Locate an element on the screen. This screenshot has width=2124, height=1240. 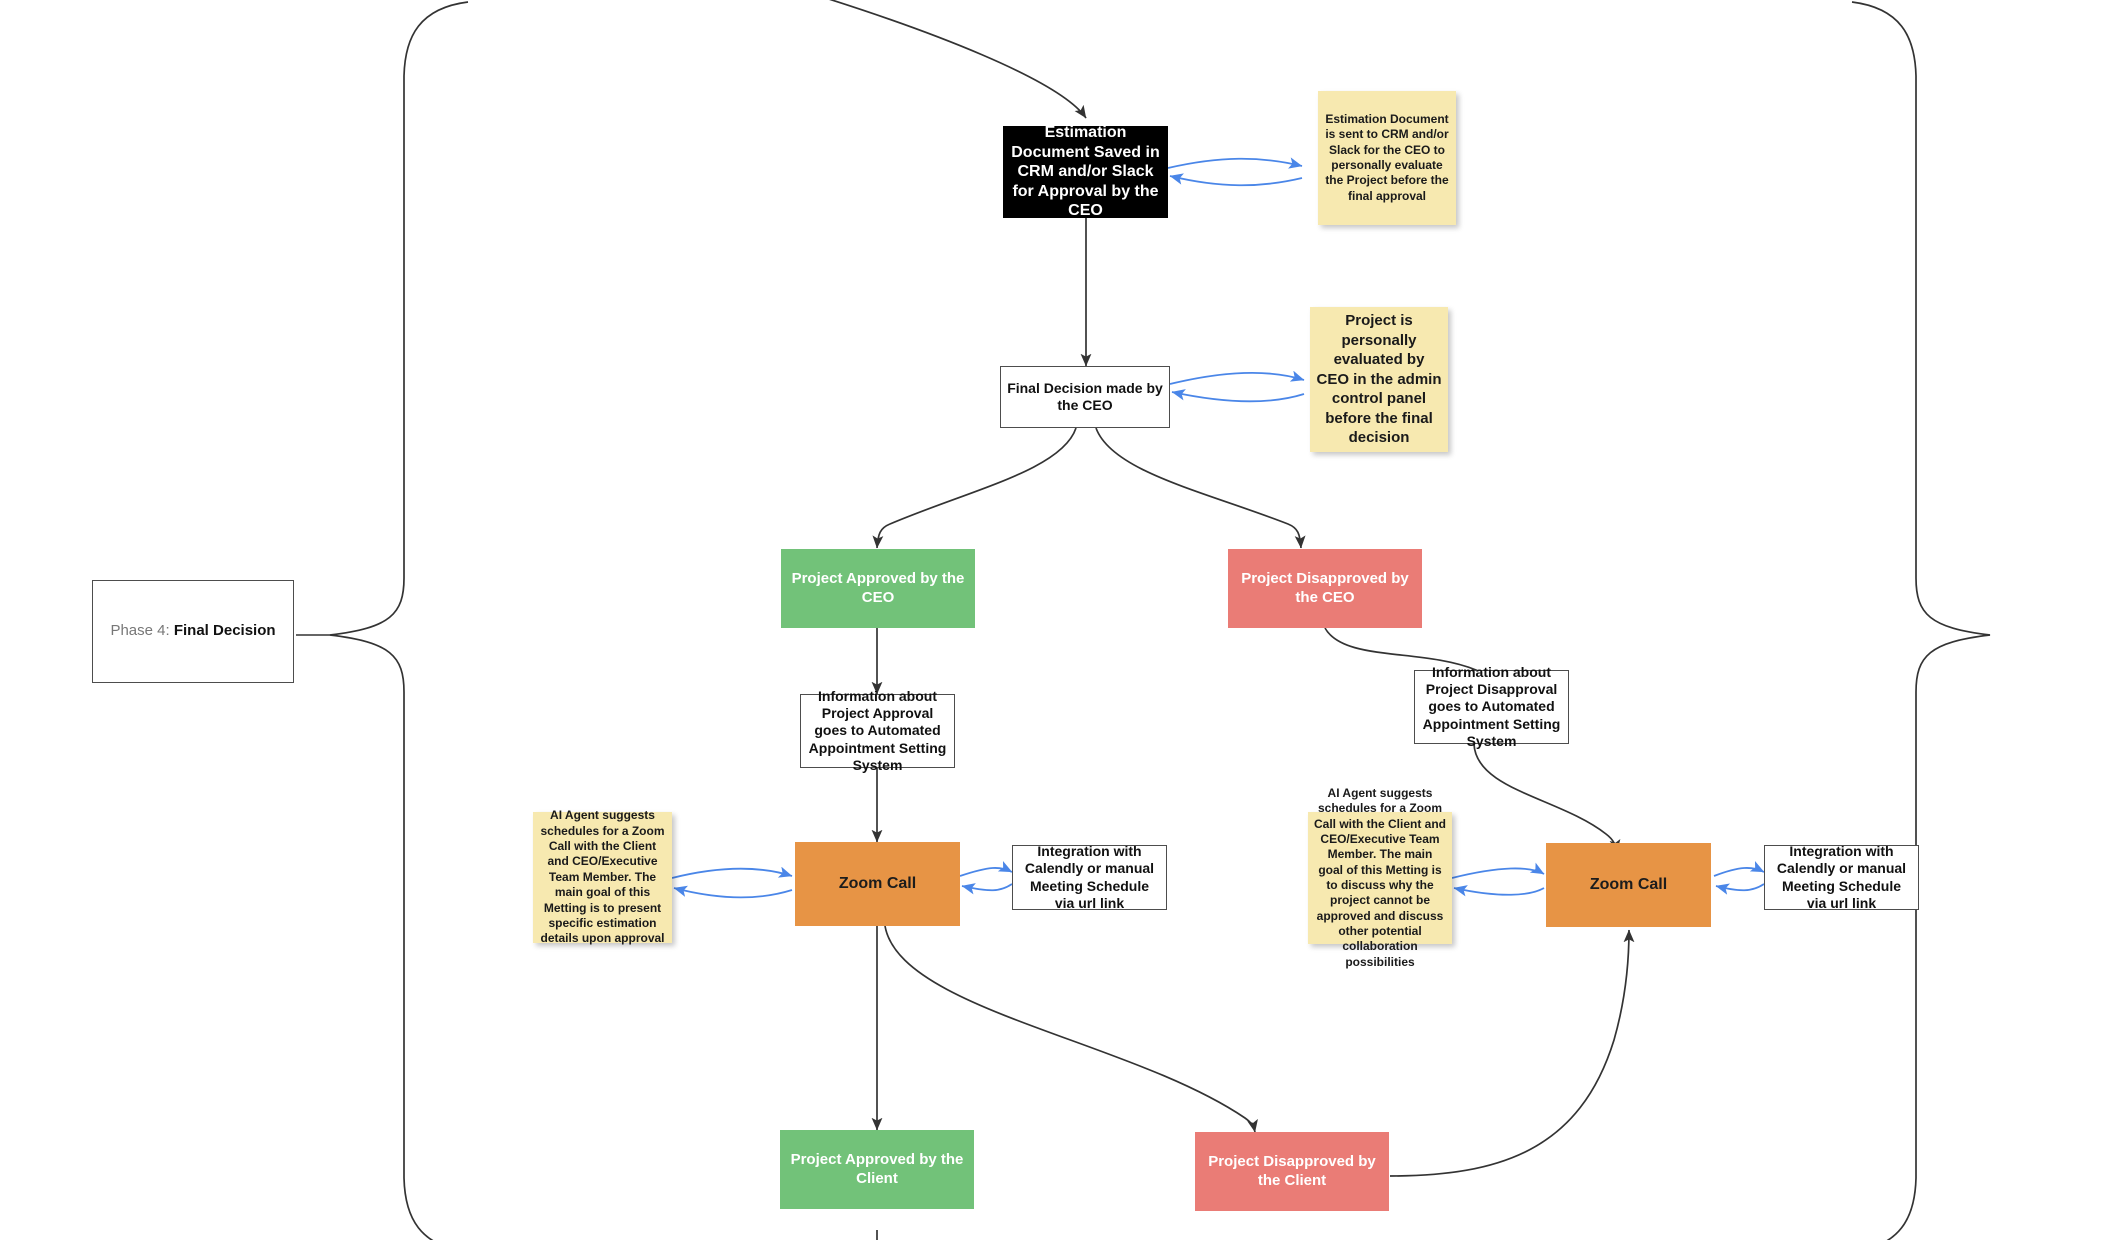
phase-label-box: Phase 4: Final Decision is located at coordinates (193, 631).